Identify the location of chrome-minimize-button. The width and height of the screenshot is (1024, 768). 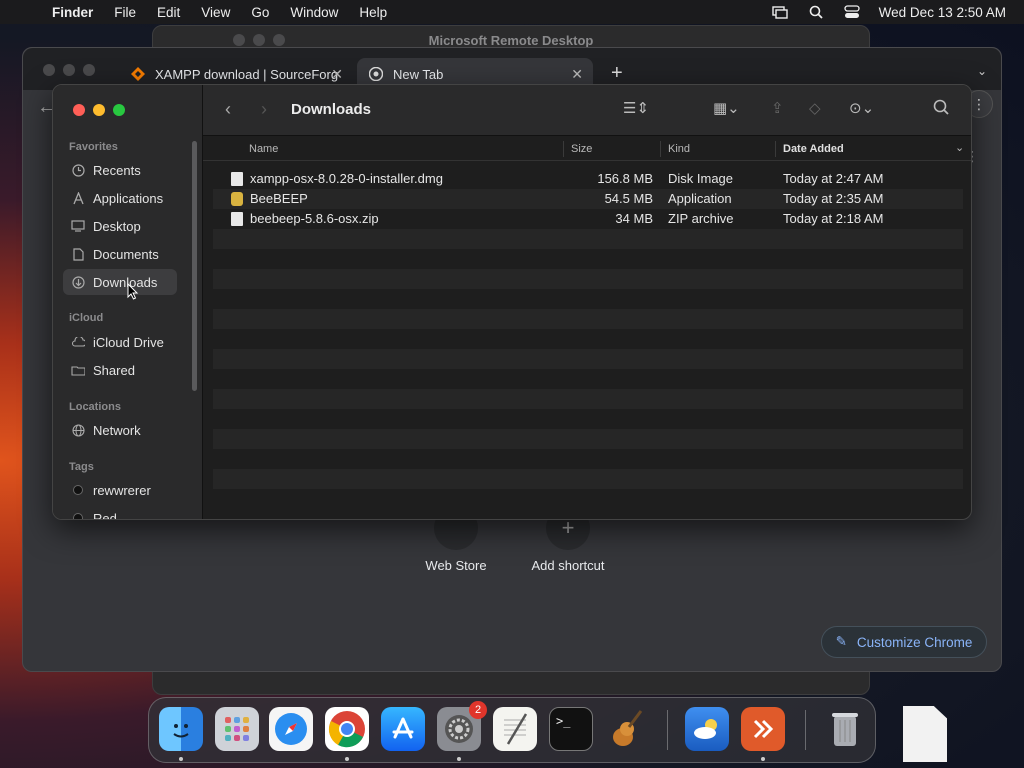
(69, 70).